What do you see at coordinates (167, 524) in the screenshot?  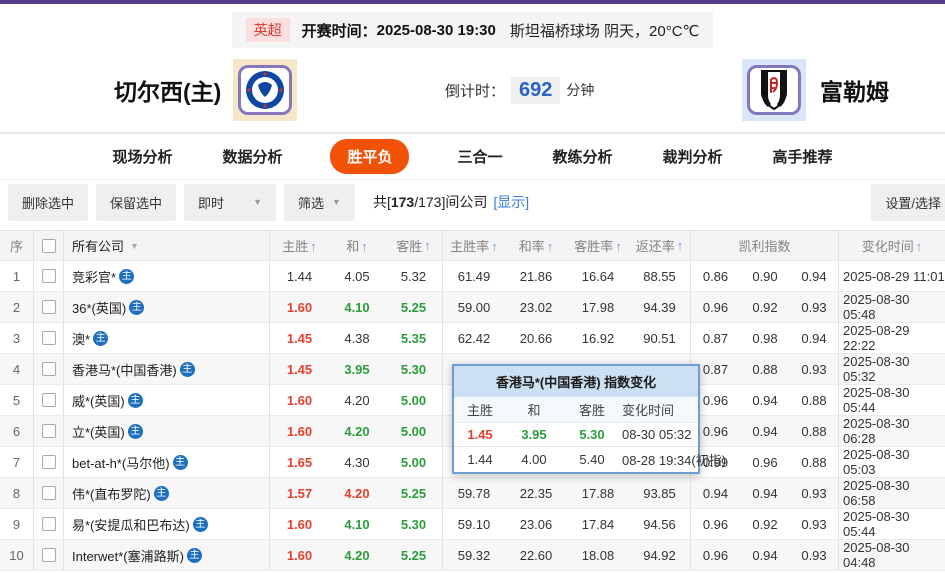 I see `company-name: 易*(安提瓜和巴布达) 主` at bounding box center [167, 524].